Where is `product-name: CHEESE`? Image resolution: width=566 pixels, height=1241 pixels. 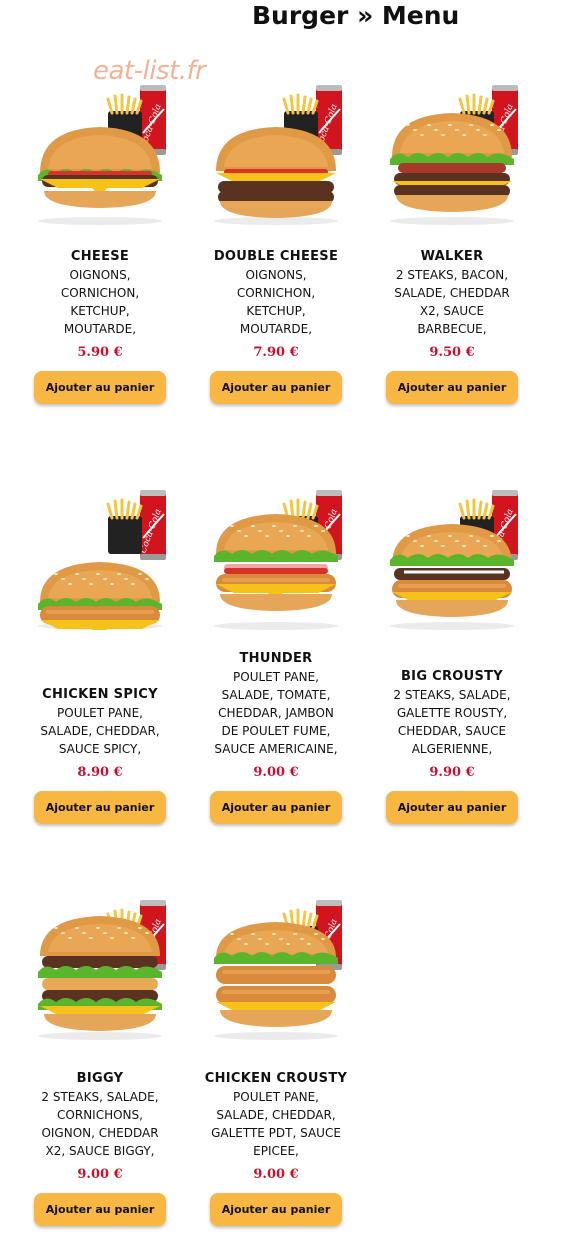 product-name: CHEESE is located at coordinates (100, 256).